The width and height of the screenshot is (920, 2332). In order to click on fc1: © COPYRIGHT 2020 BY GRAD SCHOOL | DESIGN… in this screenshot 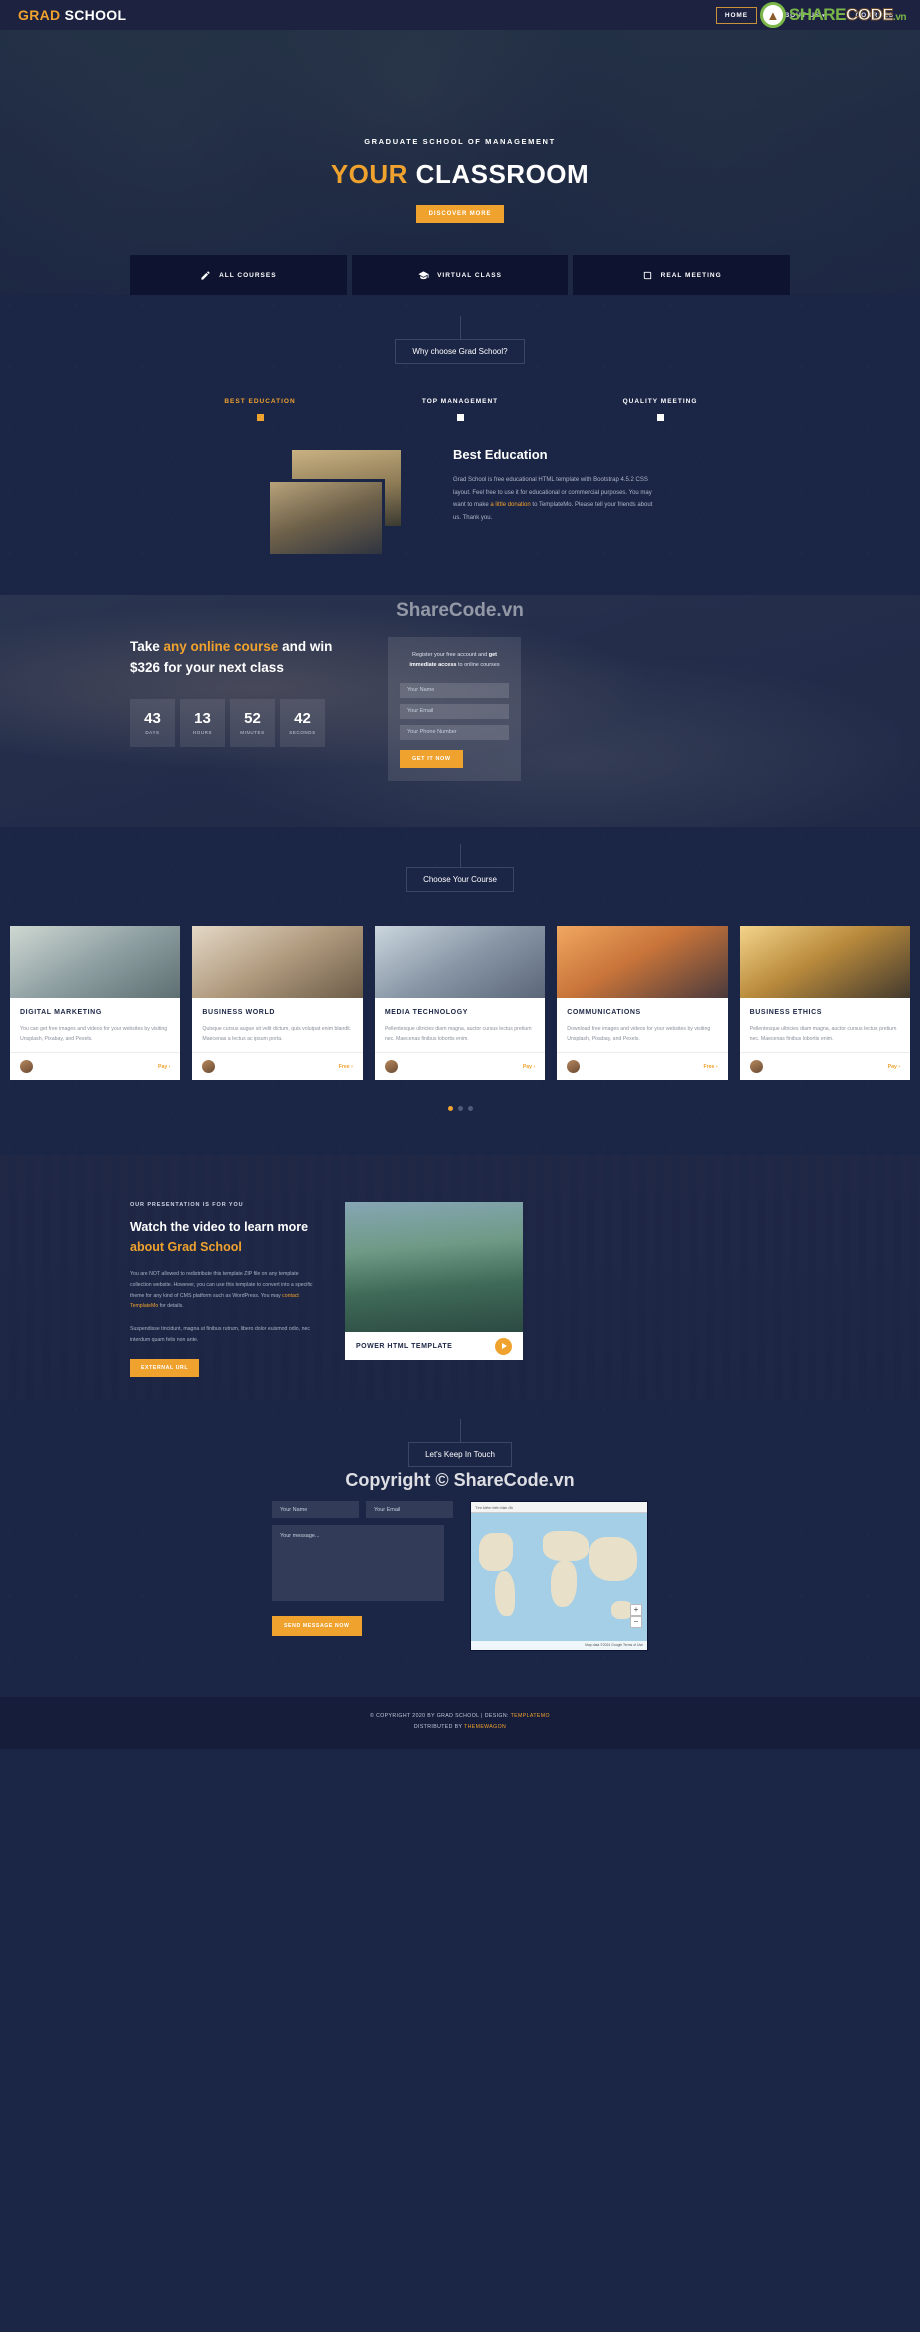, I will do `click(440, 1716)`.